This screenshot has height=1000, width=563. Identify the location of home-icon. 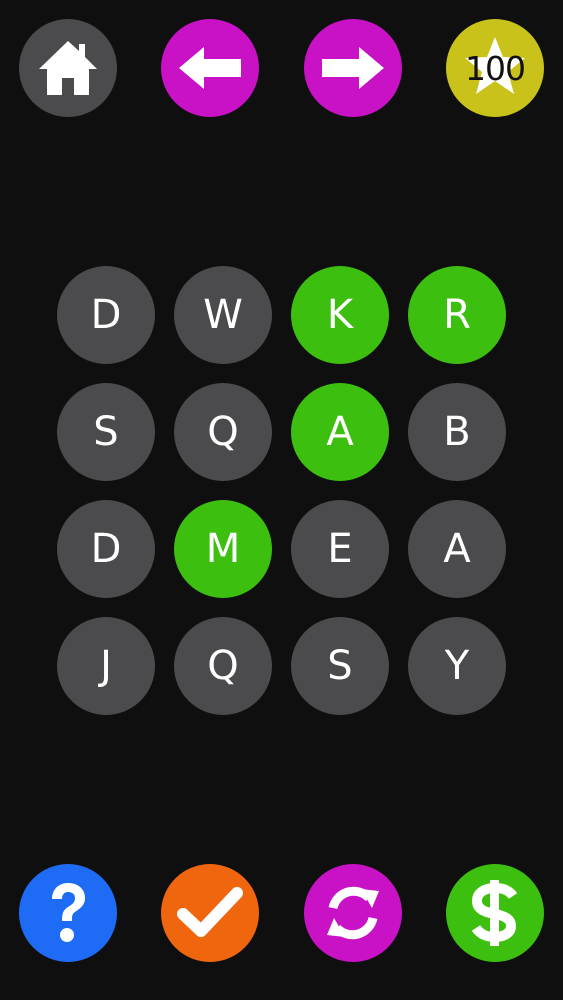
(68, 68).